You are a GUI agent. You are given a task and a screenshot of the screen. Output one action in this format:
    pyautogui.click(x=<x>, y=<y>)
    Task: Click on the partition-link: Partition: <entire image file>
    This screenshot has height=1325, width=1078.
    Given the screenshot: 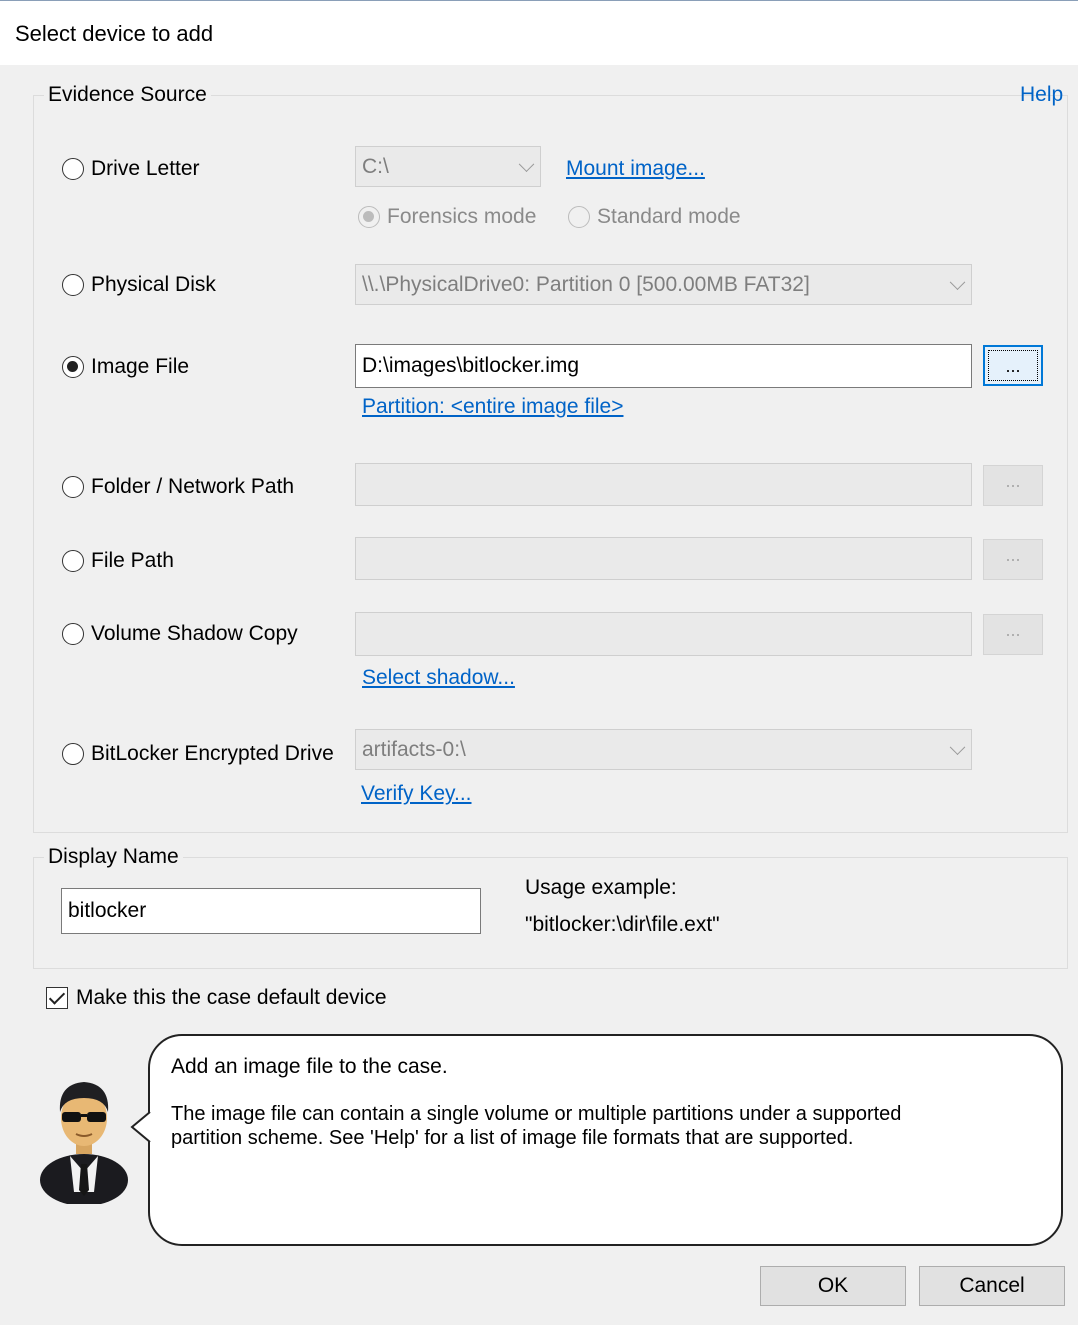 What is the action you would take?
    pyautogui.click(x=492, y=407)
    